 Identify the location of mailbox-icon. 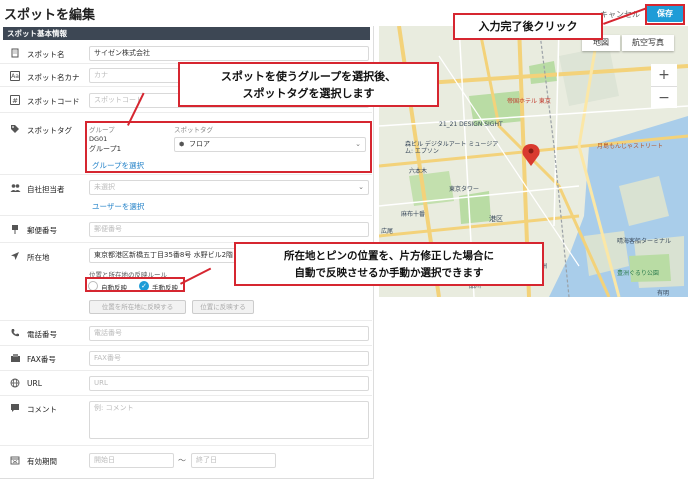
(15, 229).